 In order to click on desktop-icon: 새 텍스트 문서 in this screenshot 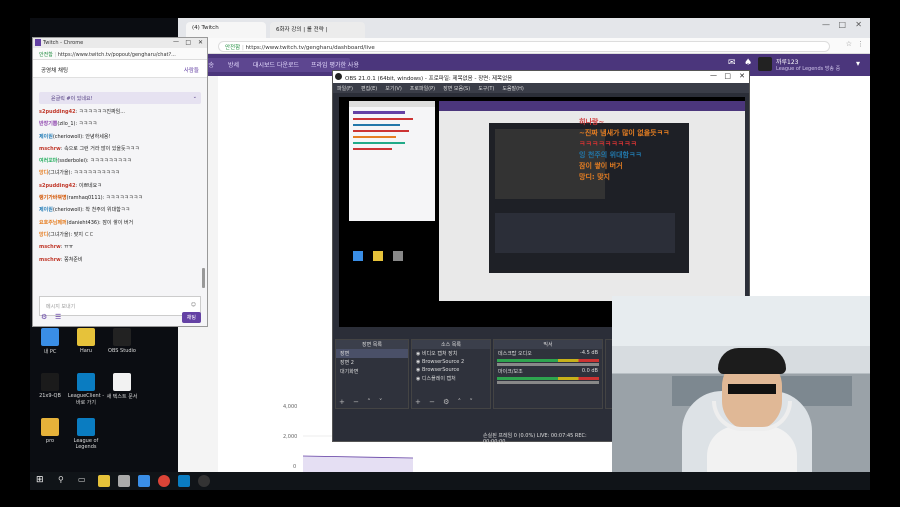, I will do `click(122, 386)`.